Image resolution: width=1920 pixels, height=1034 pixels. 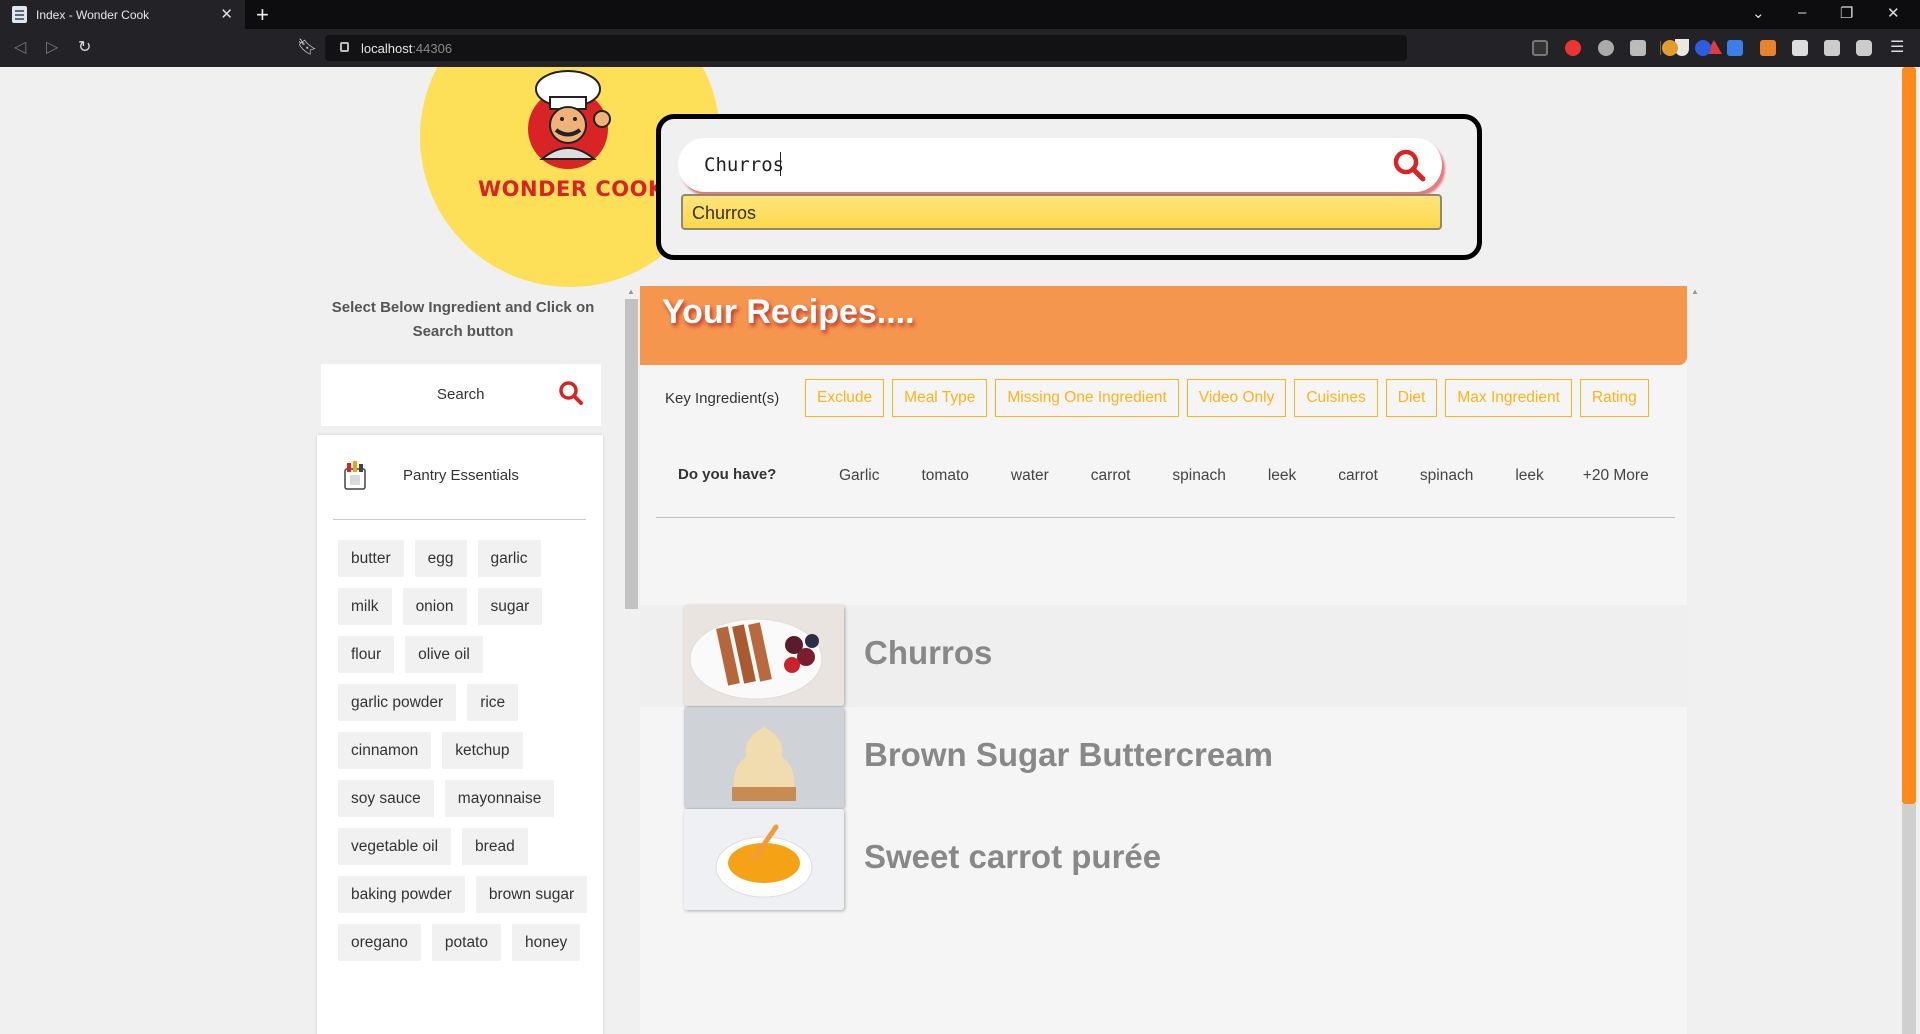 I want to click on recipe-row: Sweet carrot purée, so click(x=1163, y=860).